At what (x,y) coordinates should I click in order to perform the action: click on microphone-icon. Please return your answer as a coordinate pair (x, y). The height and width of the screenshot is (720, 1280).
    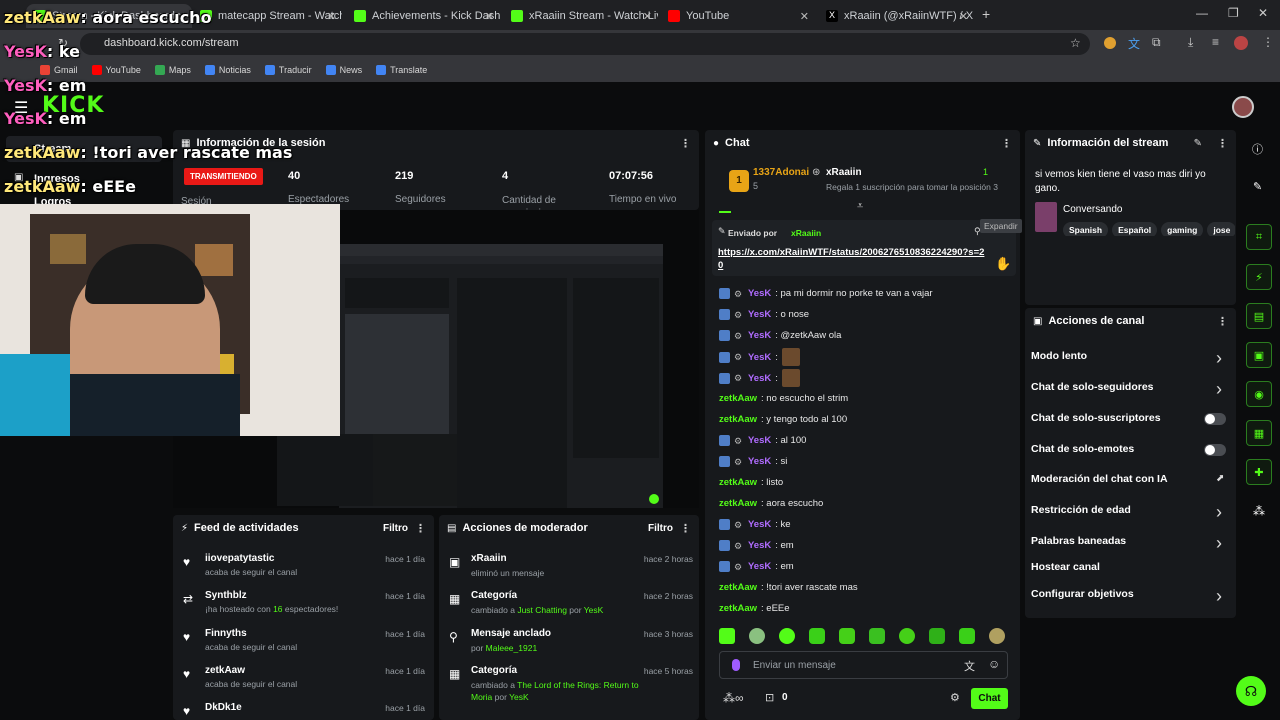
    Looking at the image, I should click on (736, 665).